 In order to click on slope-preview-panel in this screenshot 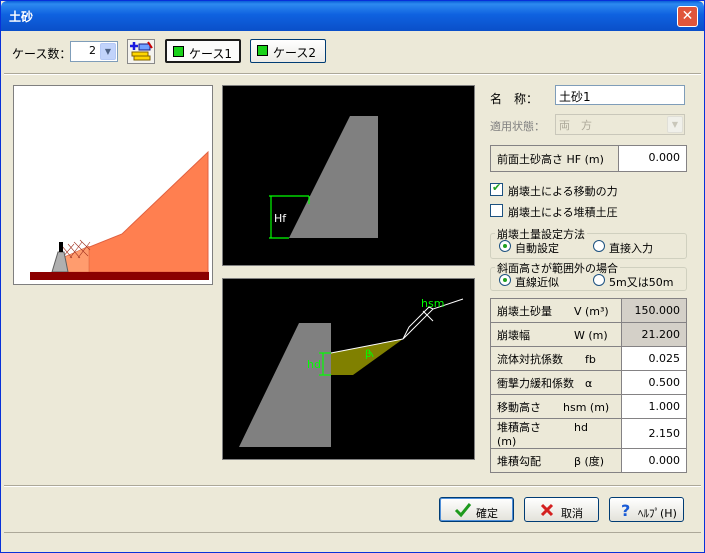, I will do `click(113, 185)`.